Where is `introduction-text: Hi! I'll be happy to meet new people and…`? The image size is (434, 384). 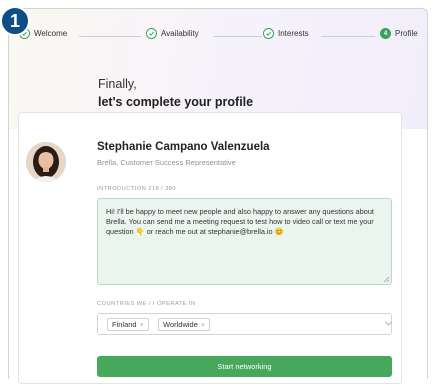 introduction-text: Hi! I'll be happy to meet new people and… is located at coordinates (240, 221).